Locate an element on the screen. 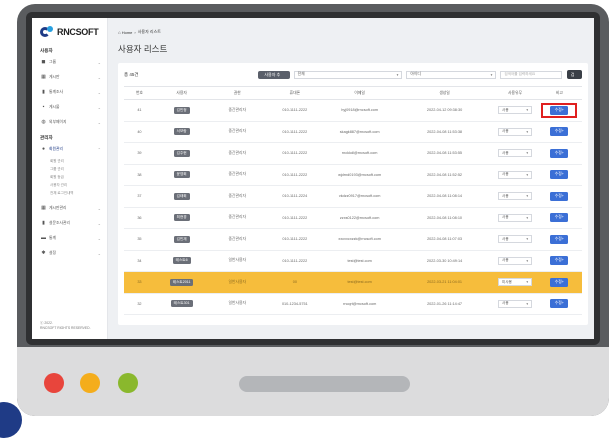 Image resolution: width=613 pixels, height=438 pixels. user-name-tag: 김태희 is located at coordinates (181, 196).